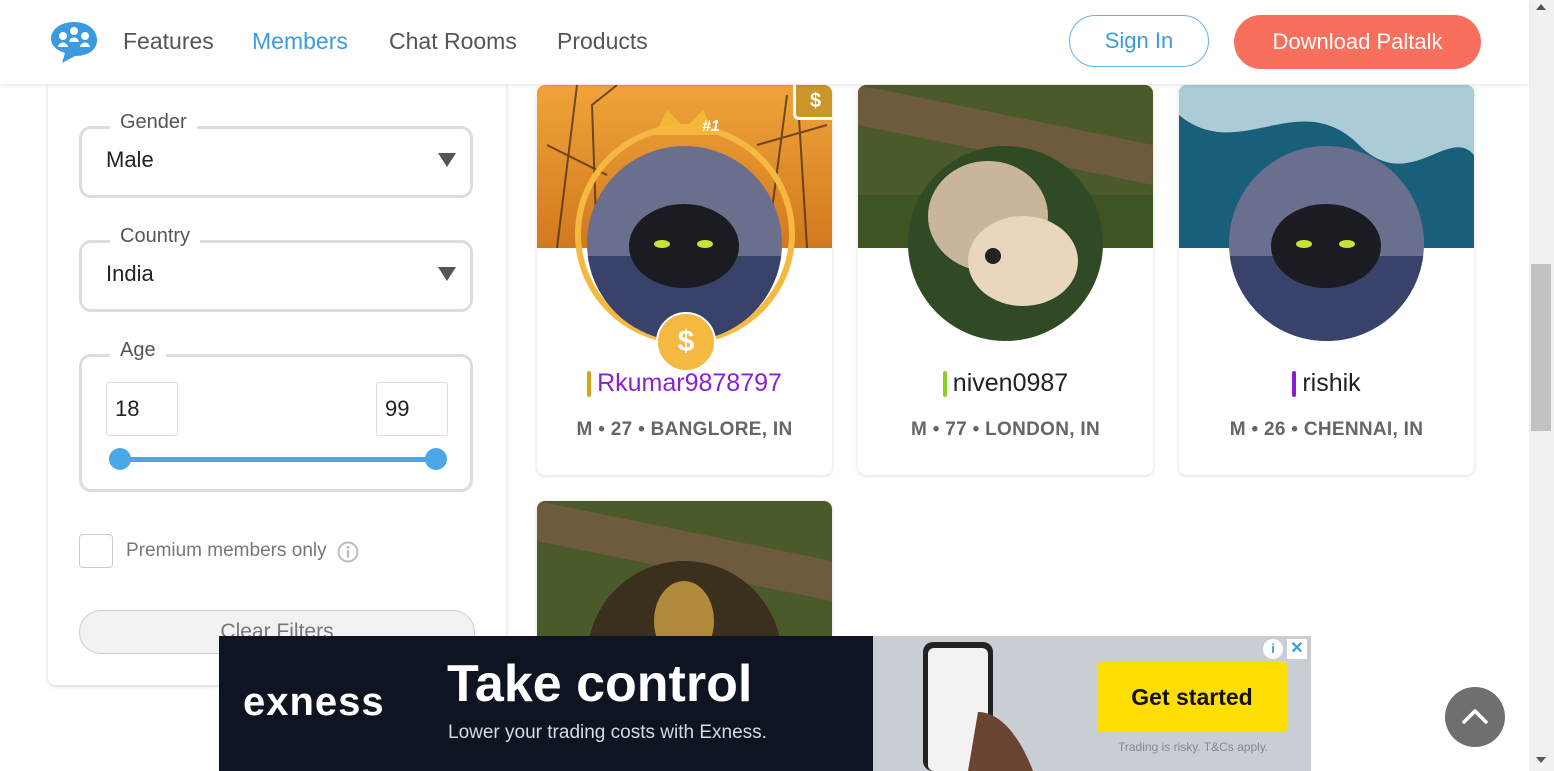 The image size is (1554, 771). I want to click on premium-only-label: Premium members only, so click(226, 550).